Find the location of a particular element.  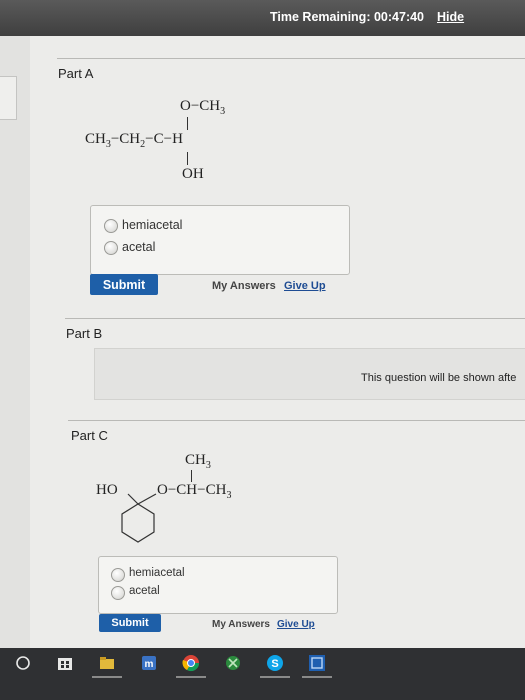

part-b-message: This question will be shown afte is located at coordinates (439, 378).